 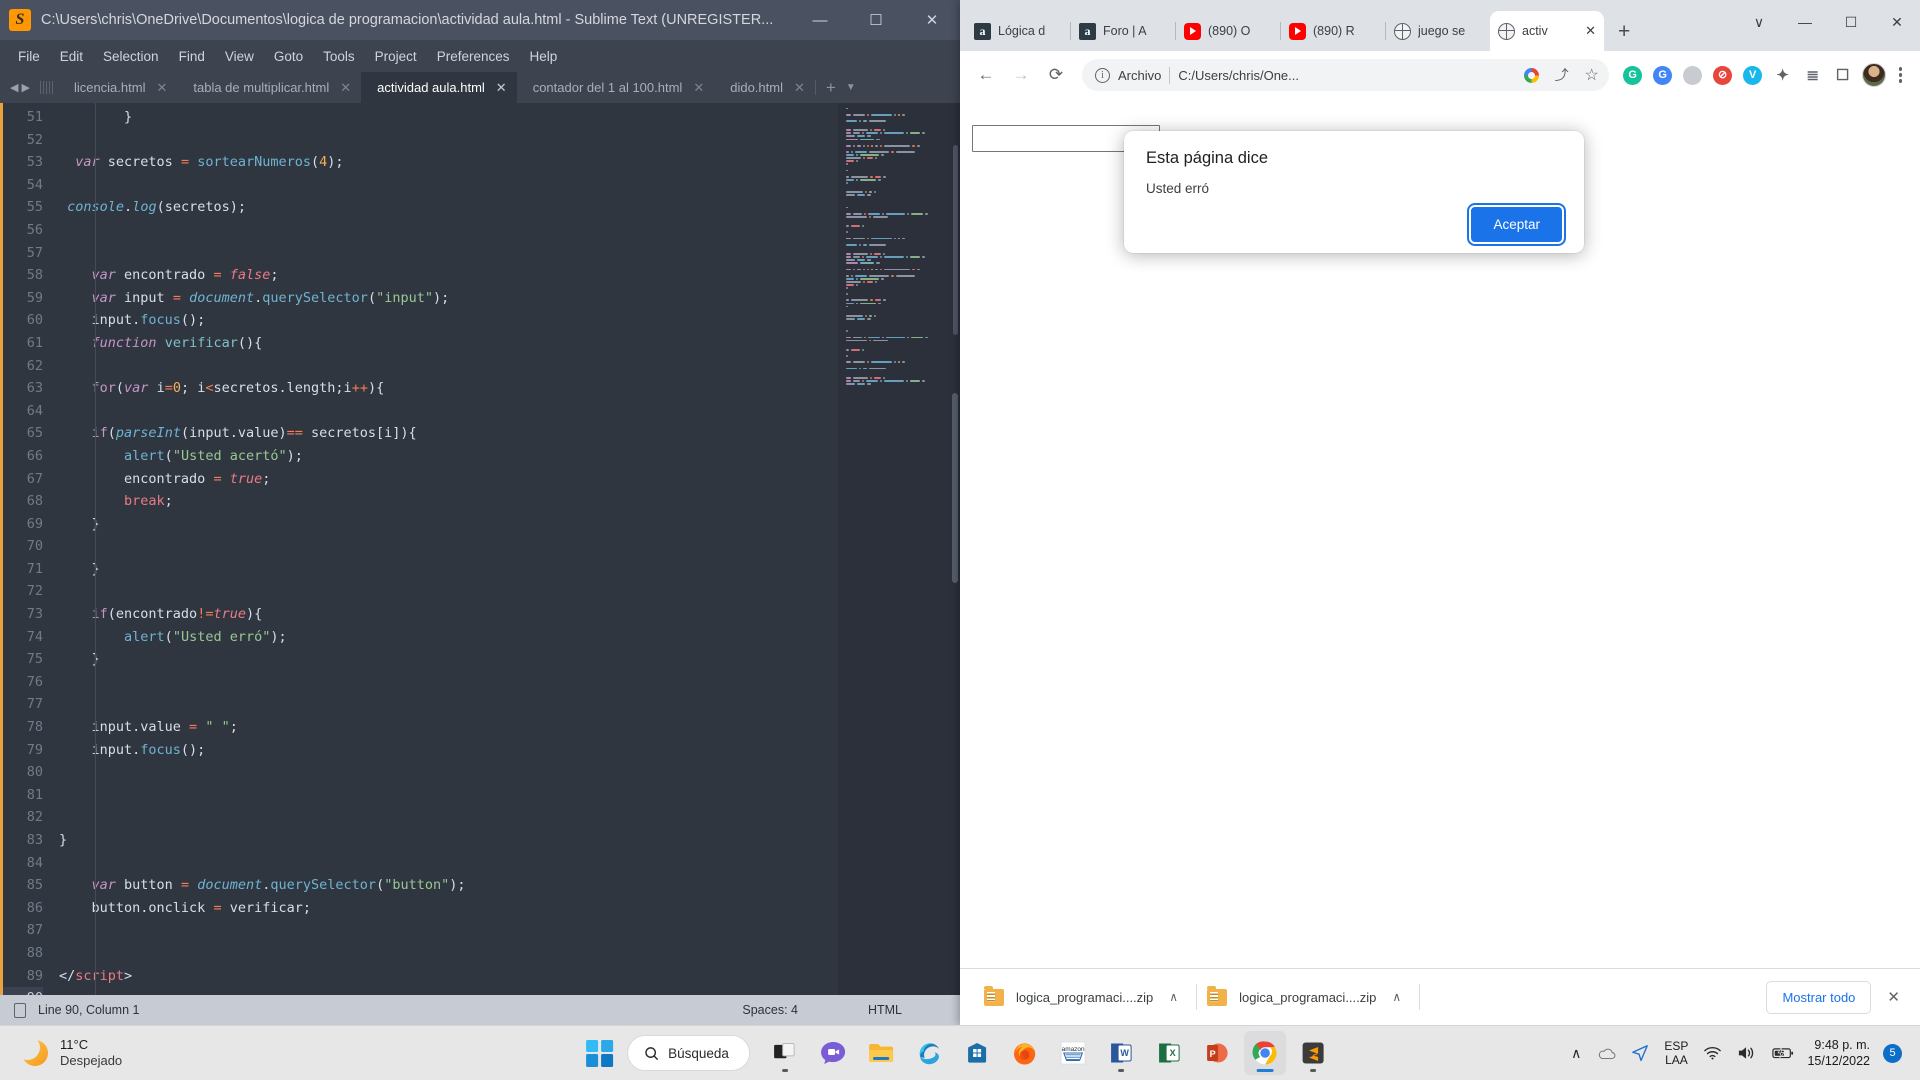 I want to click on sublime-text-icon, so click(x=1313, y=1053).